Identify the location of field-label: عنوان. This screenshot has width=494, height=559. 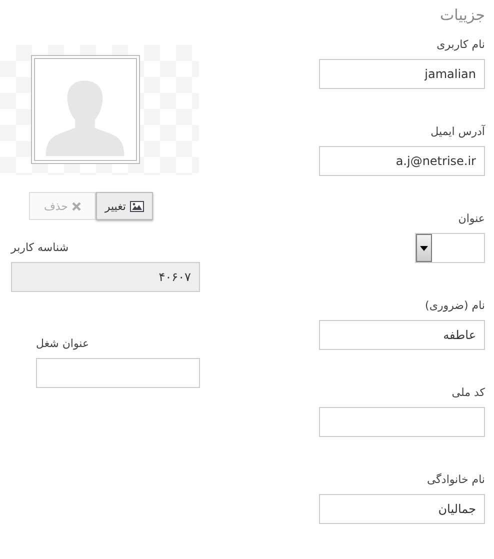
(471, 219).